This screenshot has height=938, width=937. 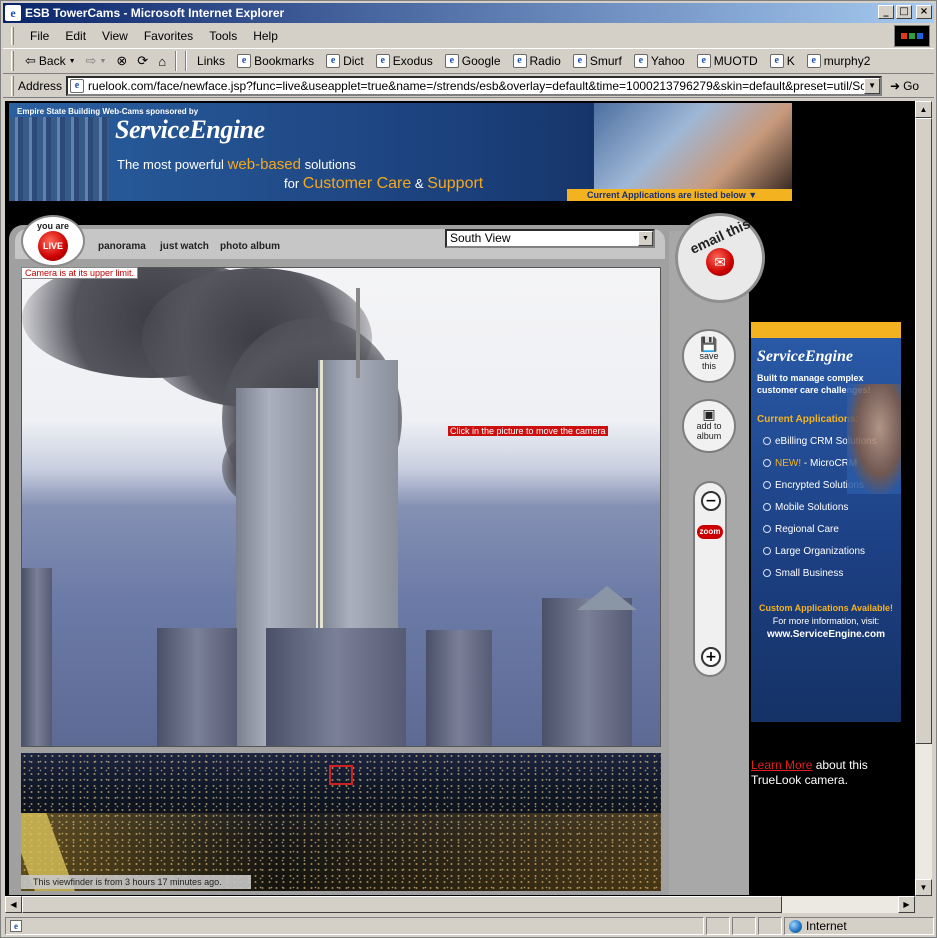 I want to click on stop-icon: ⊗, so click(x=122, y=60).